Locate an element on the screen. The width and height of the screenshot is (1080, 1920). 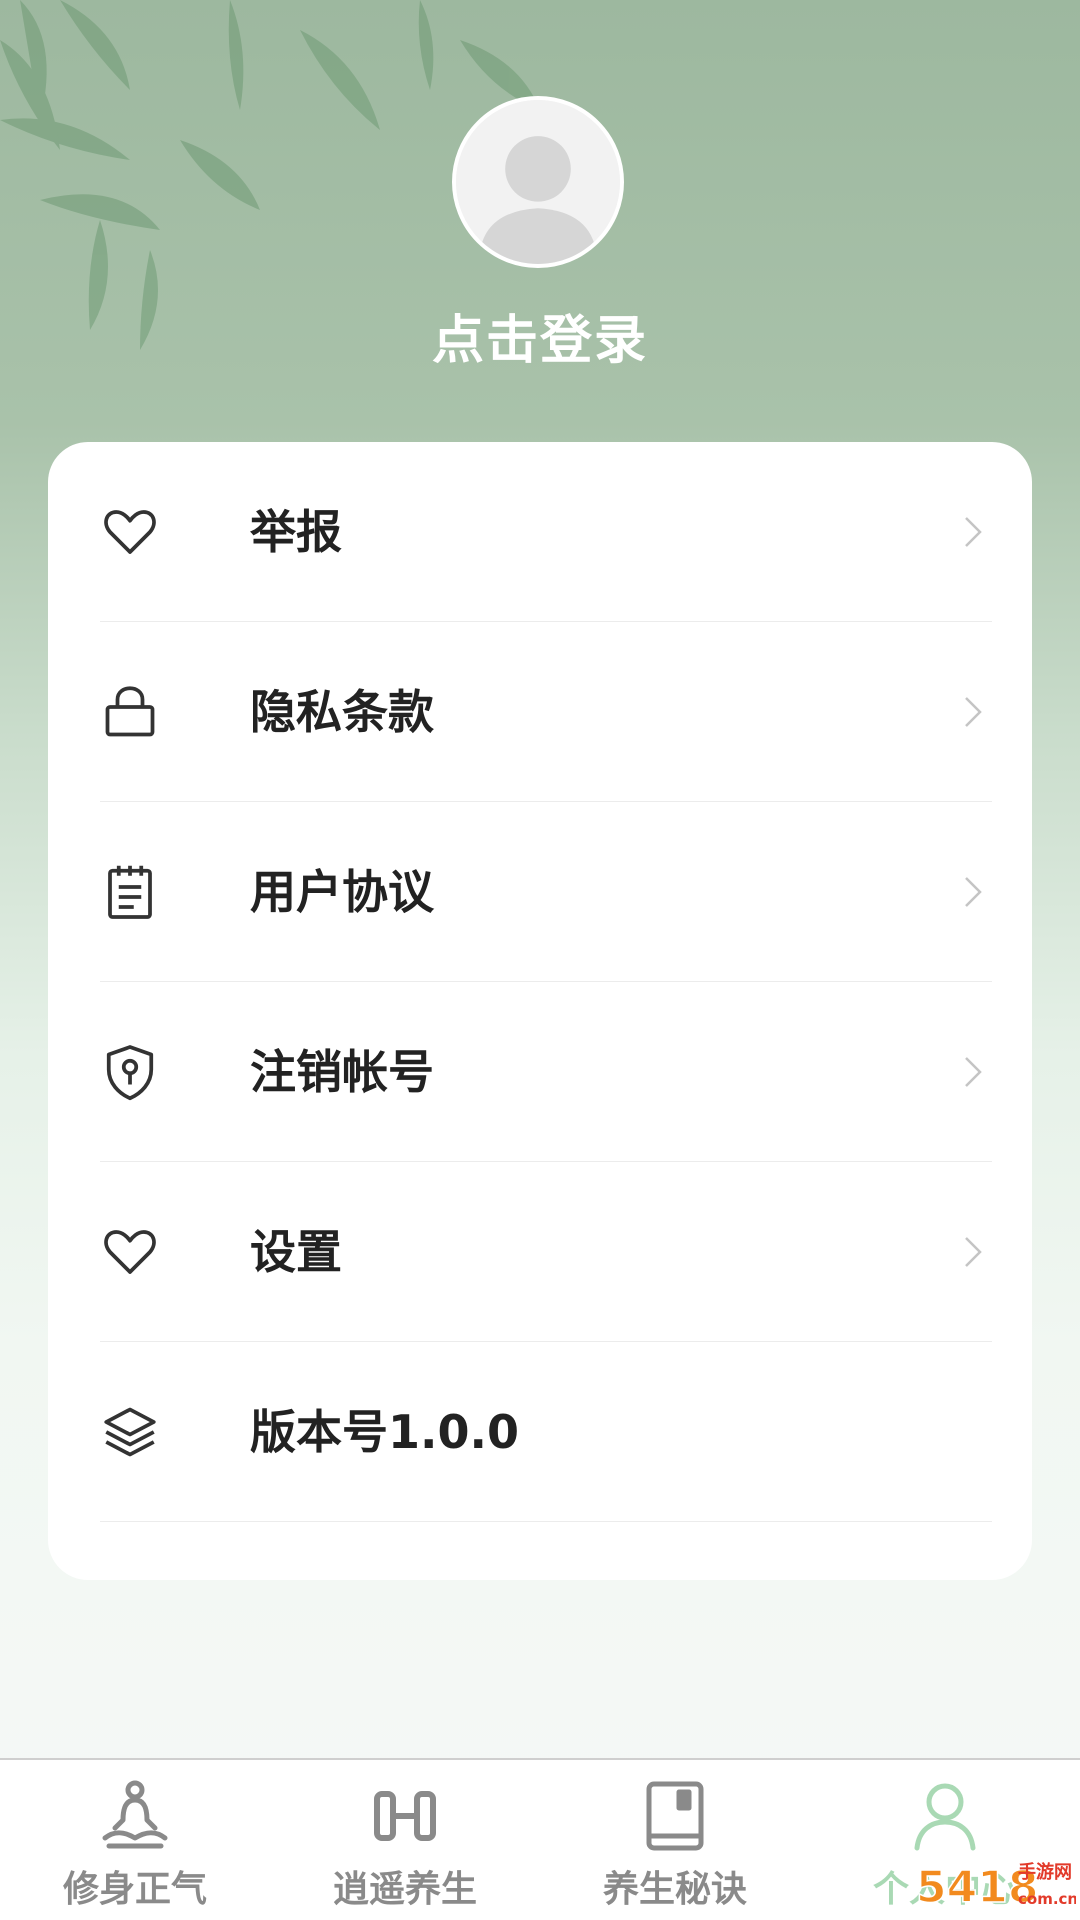
tab-health-secrets: 养生秘诀 is located at coordinates (675, 1840).